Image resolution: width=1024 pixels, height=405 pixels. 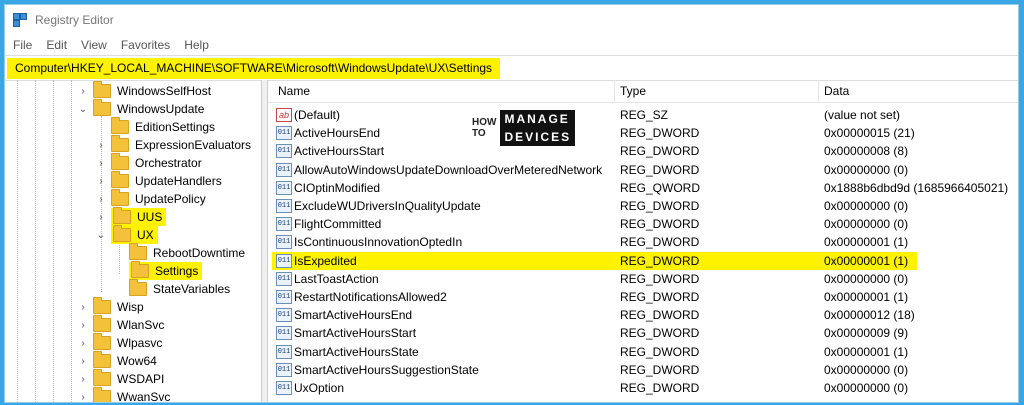 I want to click on column-headers: Name Type Data, so click(x=643, y=91).